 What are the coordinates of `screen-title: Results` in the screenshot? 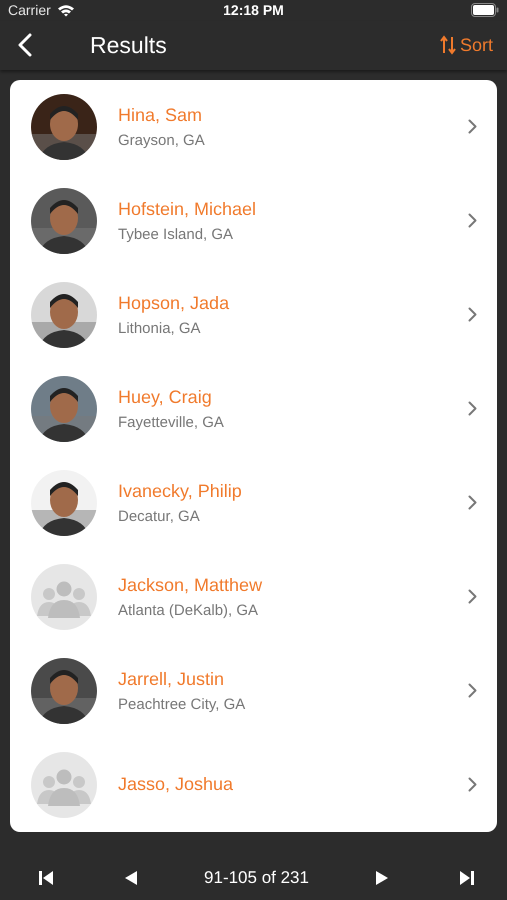 It's located at (129, 45).